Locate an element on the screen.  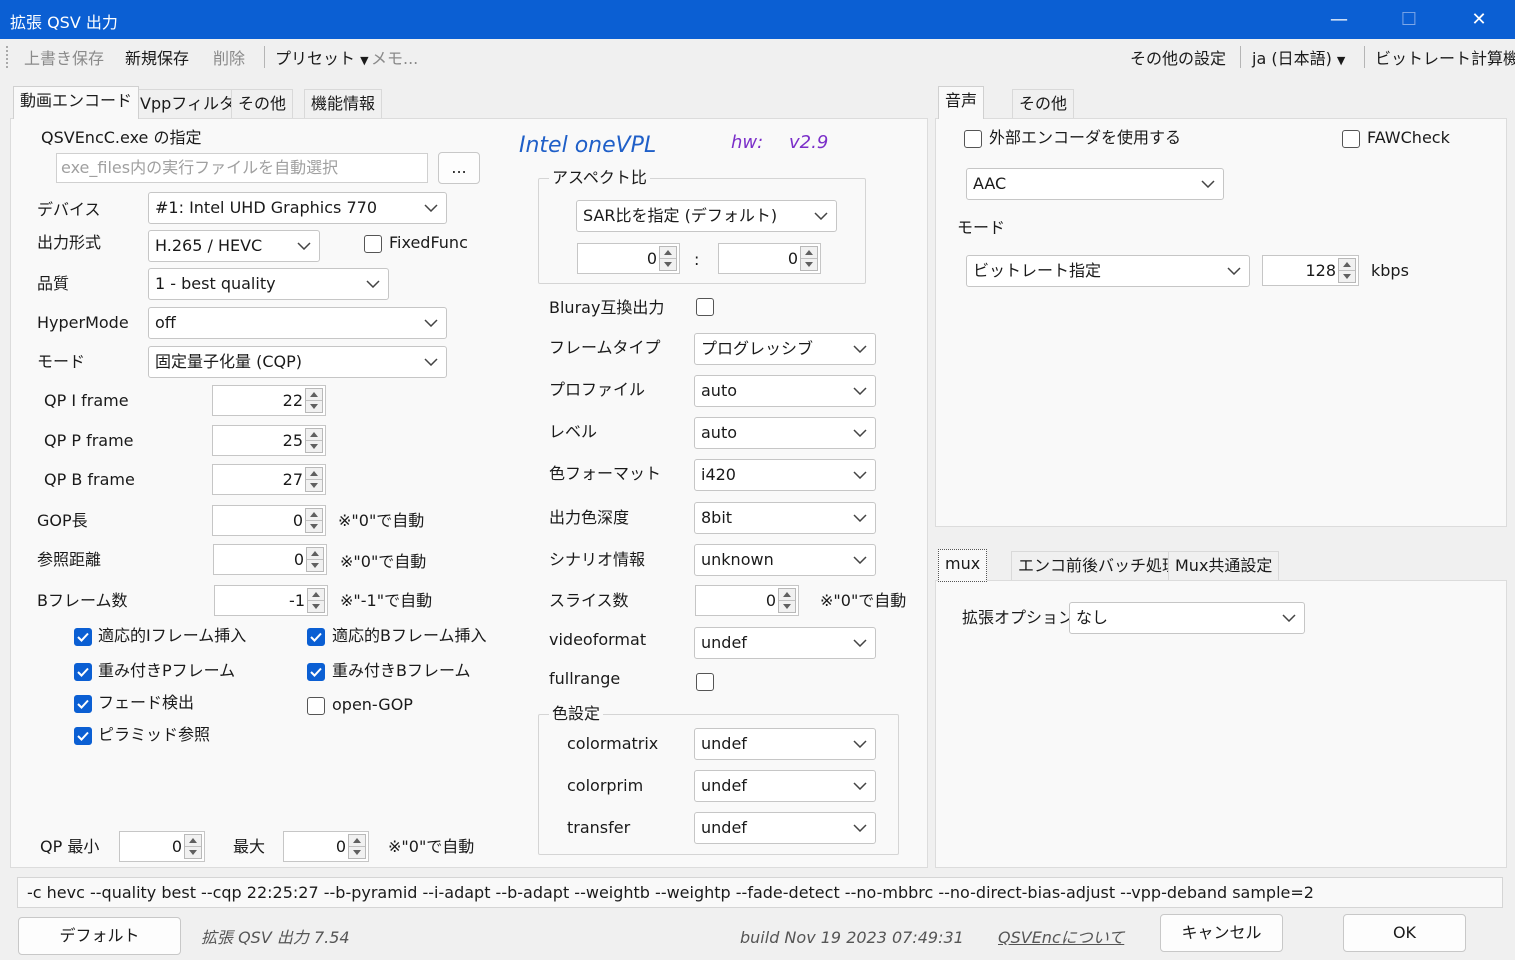
bitdepth-select: 8bit is located at coordinates (785, 518).